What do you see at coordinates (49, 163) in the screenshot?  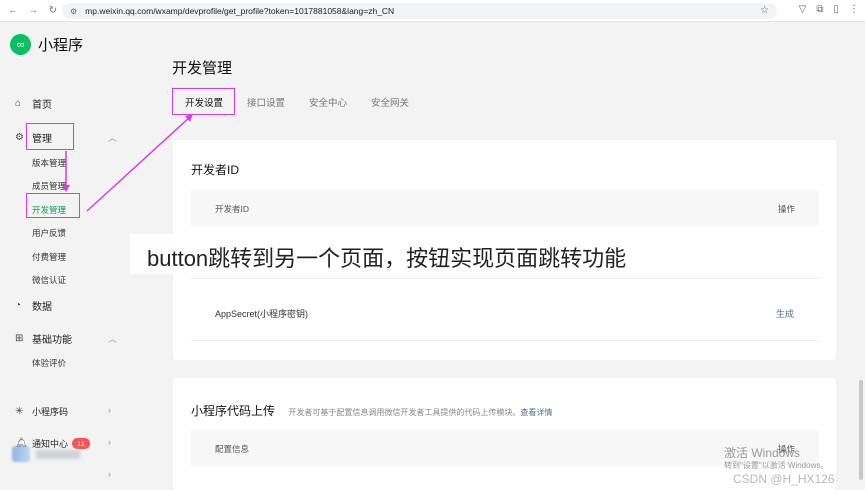 I see `sidebar-subitem-version: 版本管理` at bounding box center [49, 163].